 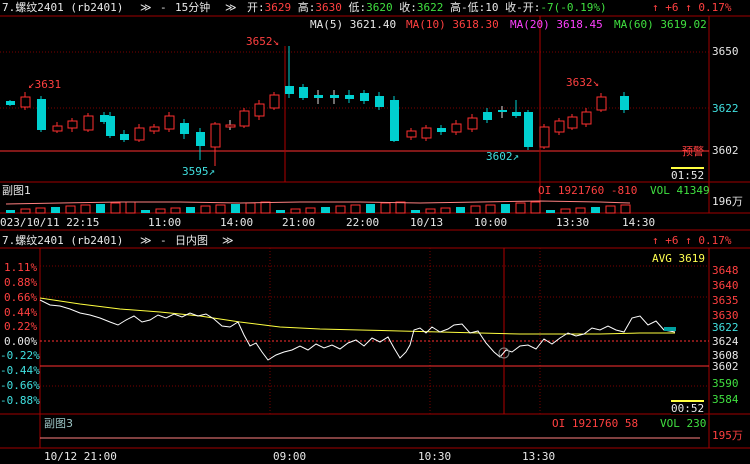 I want to click on high-annotation: 3652↘, so click(x=263, y=41).